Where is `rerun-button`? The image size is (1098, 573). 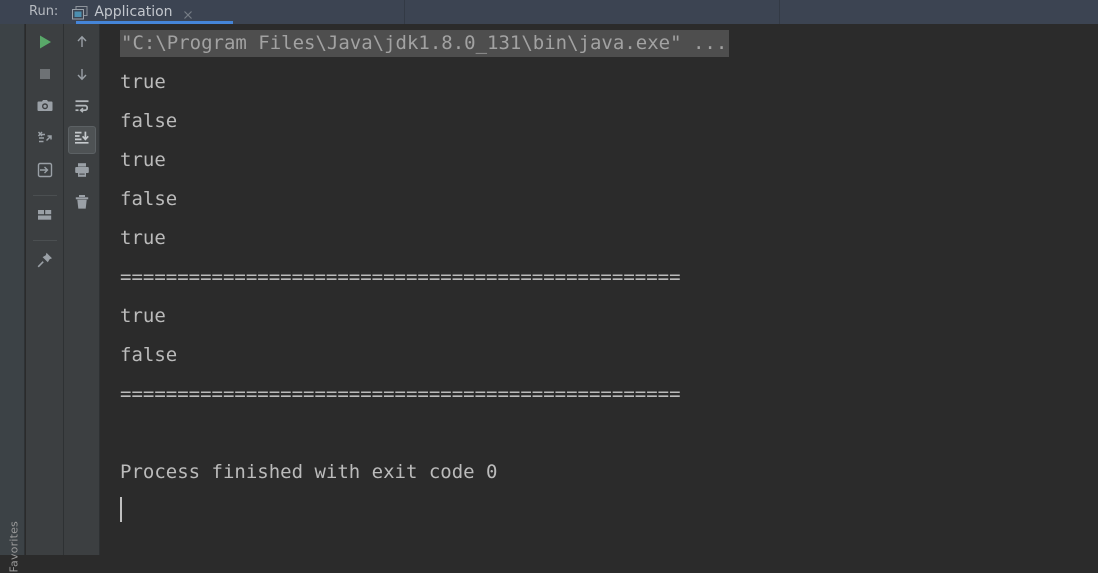
rerun-button is located at coordinates (45, 44).